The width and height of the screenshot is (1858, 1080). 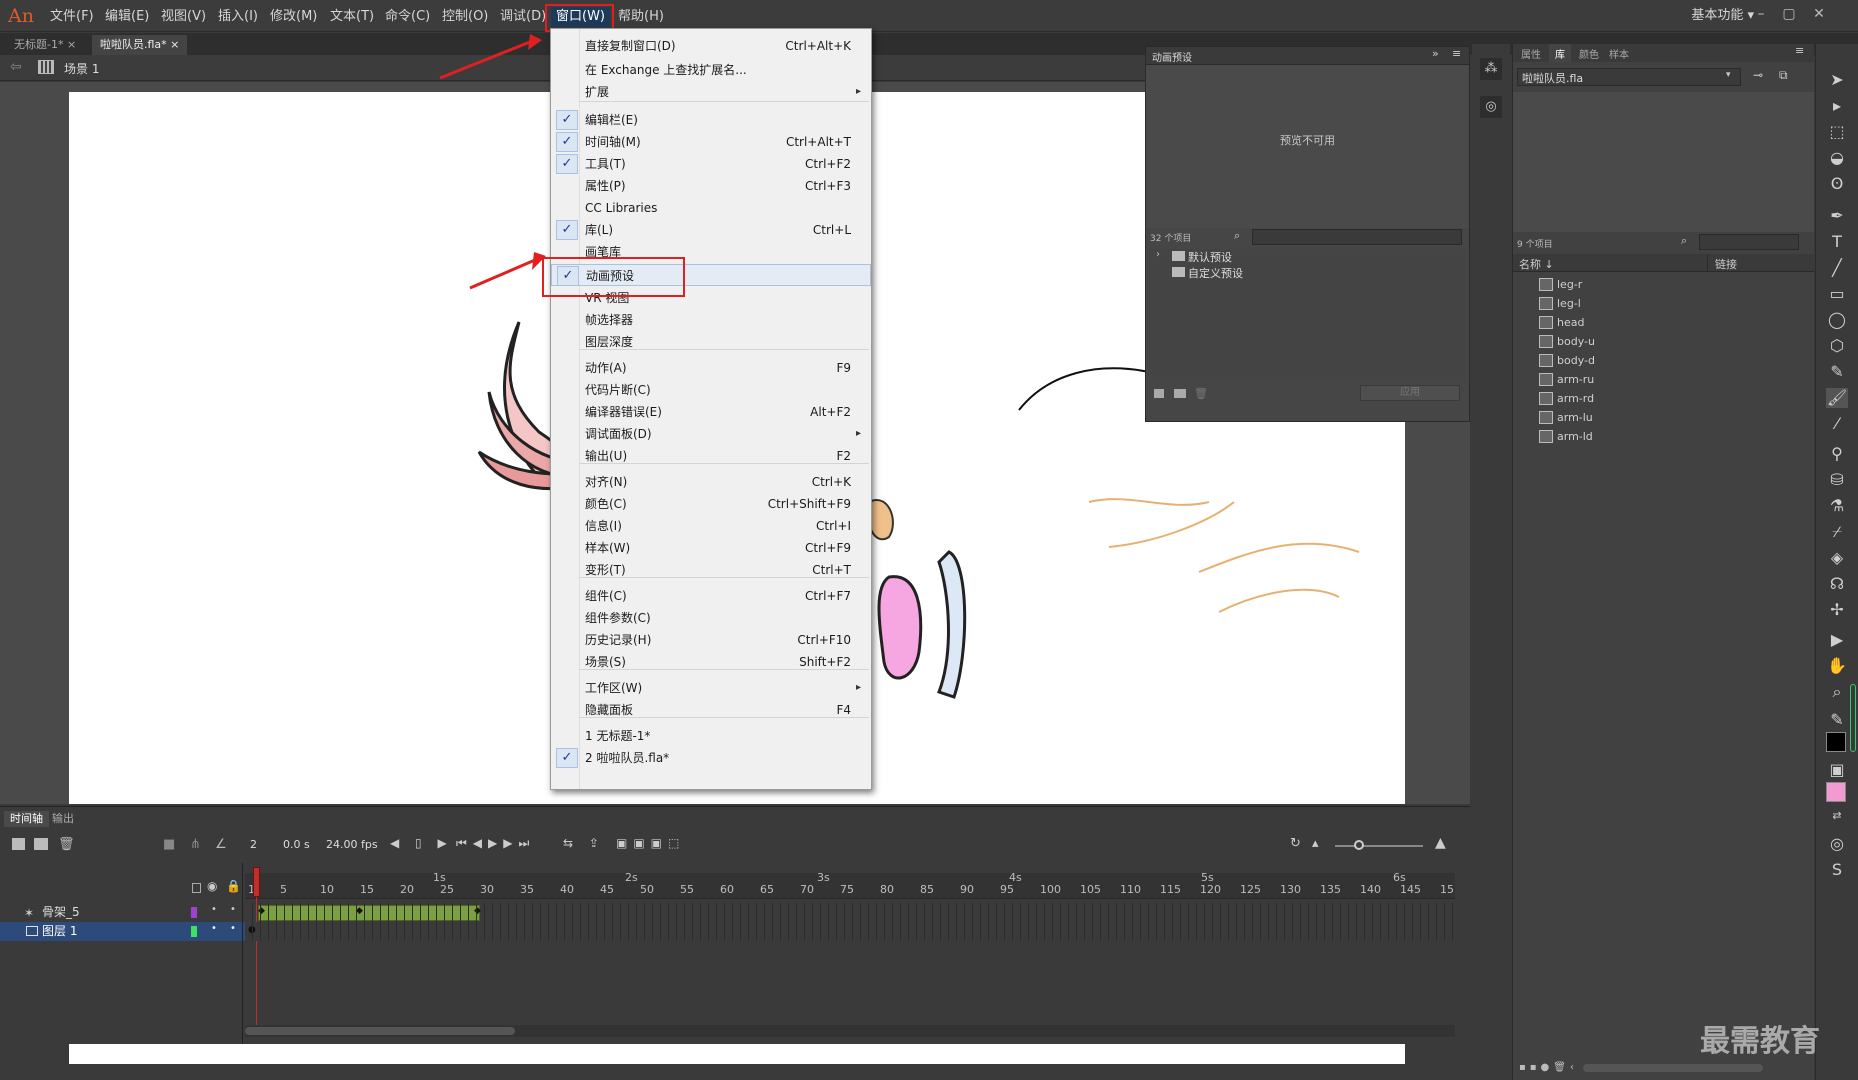 I want to click on menu-commands: 命令(C), so click(x=407, y=17).